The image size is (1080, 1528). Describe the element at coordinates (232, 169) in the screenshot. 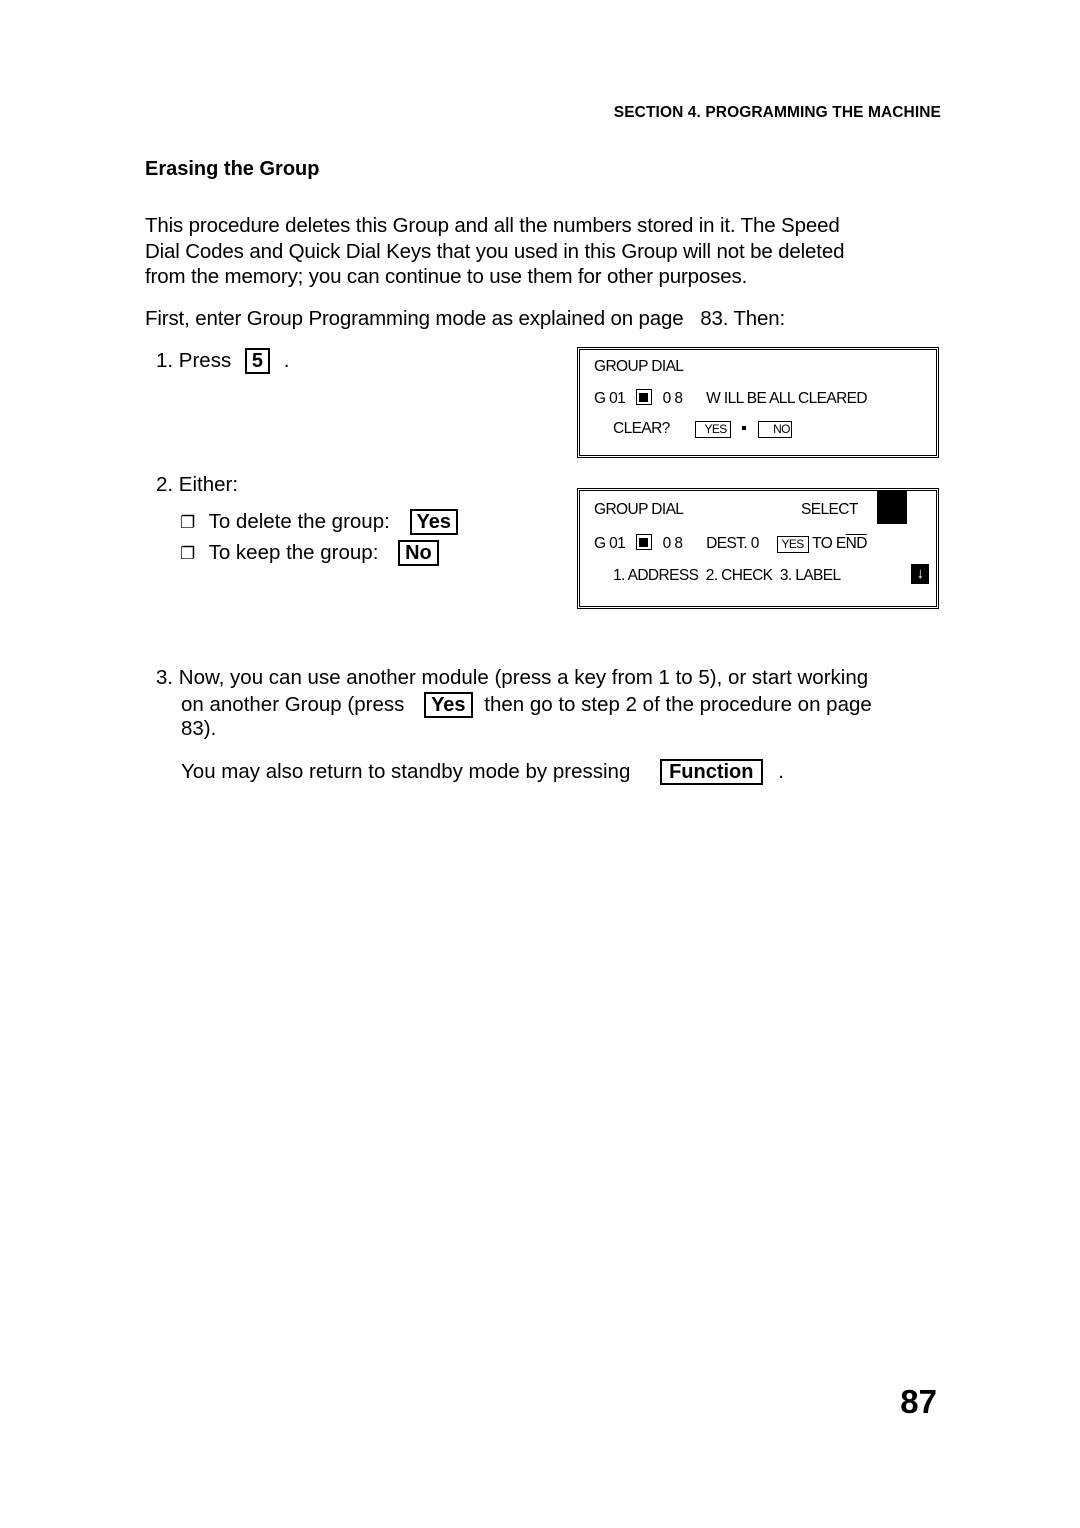

I see `page-heading: Erasing the Group` at that location.